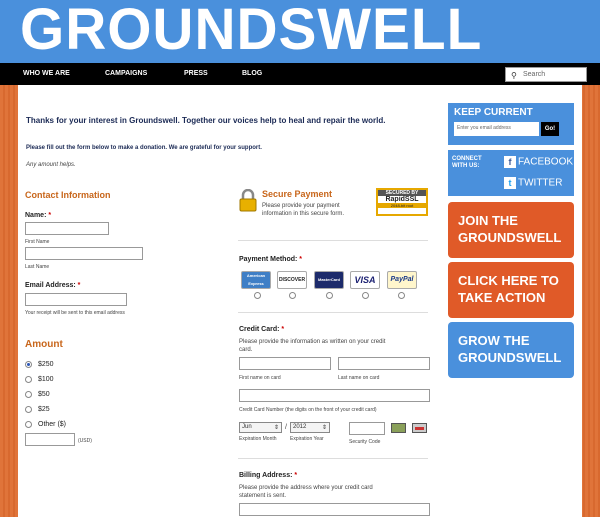 The height and width of the screenshot is (517, 600). What do you see at coordinates (359, 378) in the screenshot?
I see `card-last-name-caption: Last name on card` at bounding box center [359, 378].